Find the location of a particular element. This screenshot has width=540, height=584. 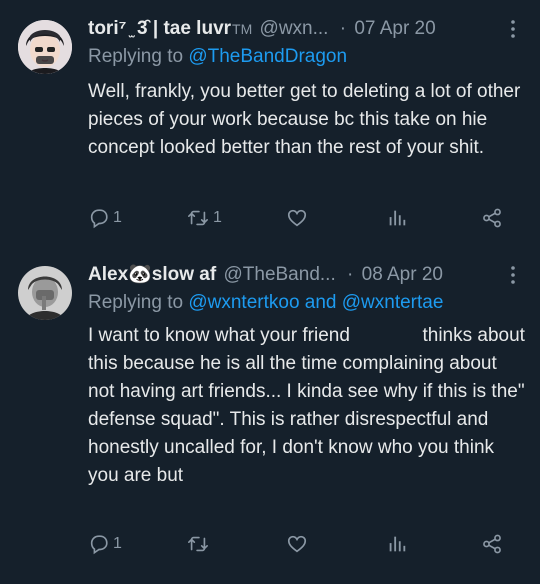

replying-to-link: @wxntertkoo and @wxntertae is located at coordinates (315, 302).